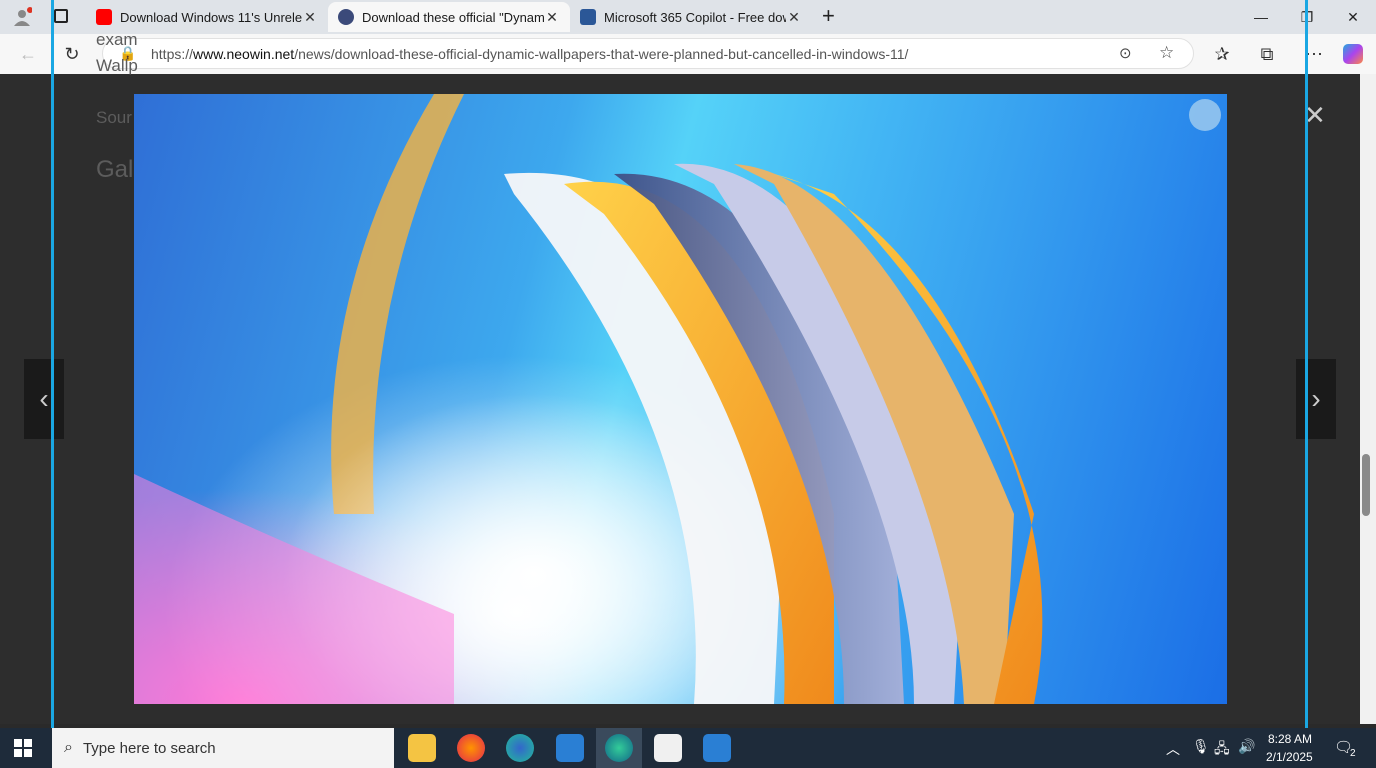 This screenshot has height=768, width=1376. I want to click on taskbar-search-box: ⌕ Type here to search, so click(223, 748).